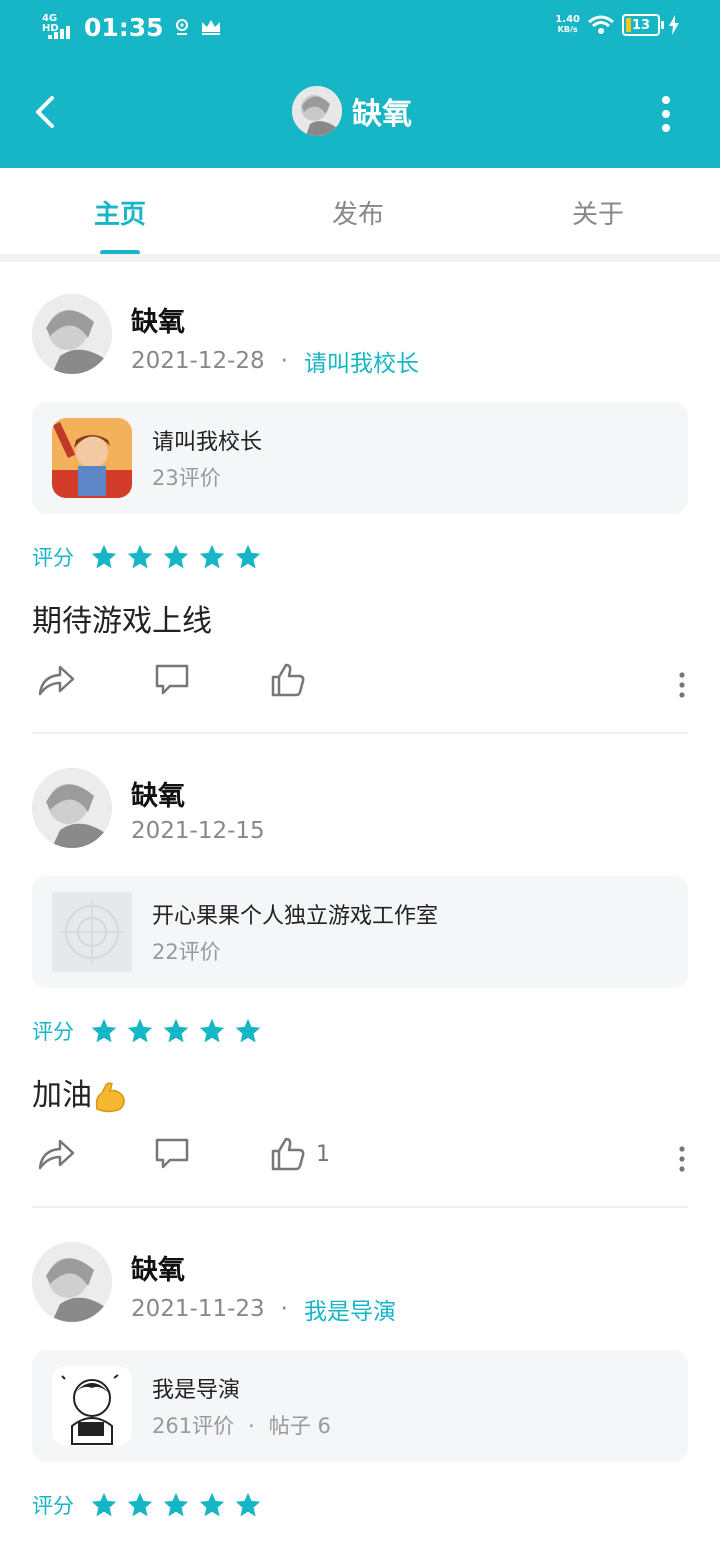 Image resolution: width=720 pixels, height=1560 pixels. Describe the element at coordinates (198, 1309) in the screenshot. I see `post-date: 2021-11-23` at that location.